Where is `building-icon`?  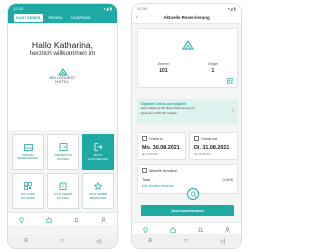 building-icon is located at coordinates (63, 186).